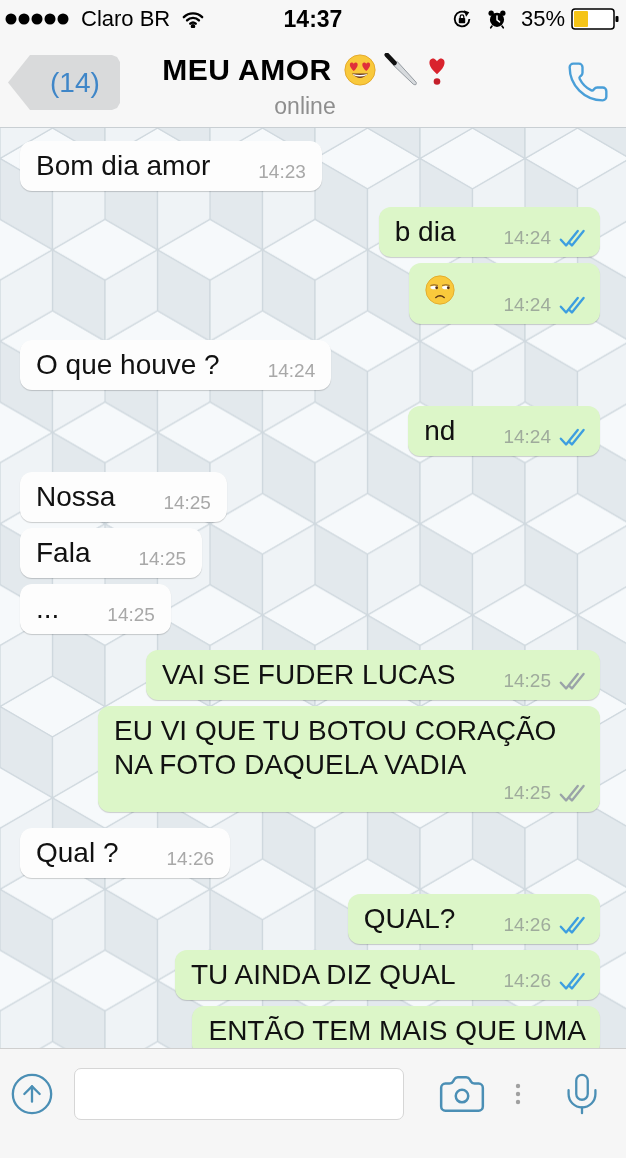 The height and width of the screenshot is (1158, 626). Describe the element at coordinates (64, 82) in the screenshot. I see `back-button: (14)` at that location.